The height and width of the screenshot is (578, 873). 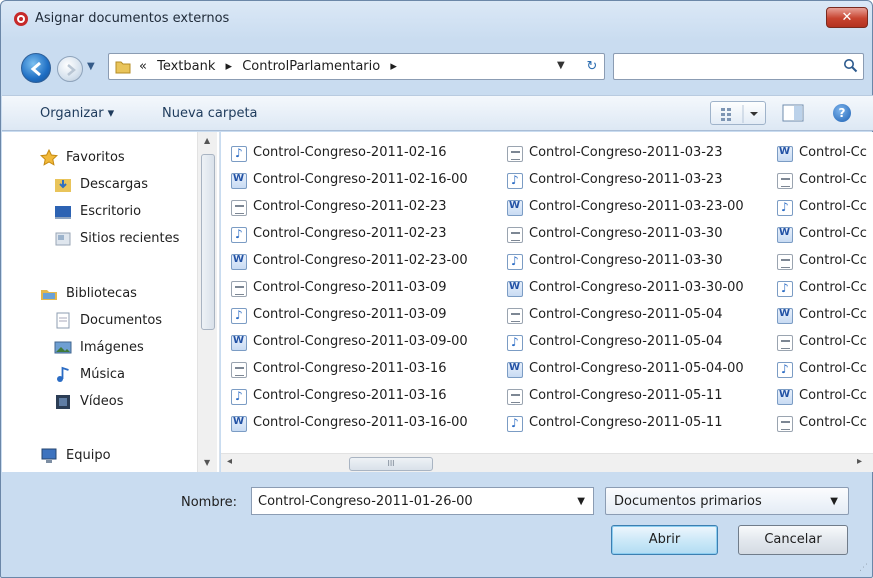 What do you see at coordinates (365, 501) in the screenshot?
I see `filename-value: Control-Congreso-2011-01-26-00` at bounding box center [365, 501].